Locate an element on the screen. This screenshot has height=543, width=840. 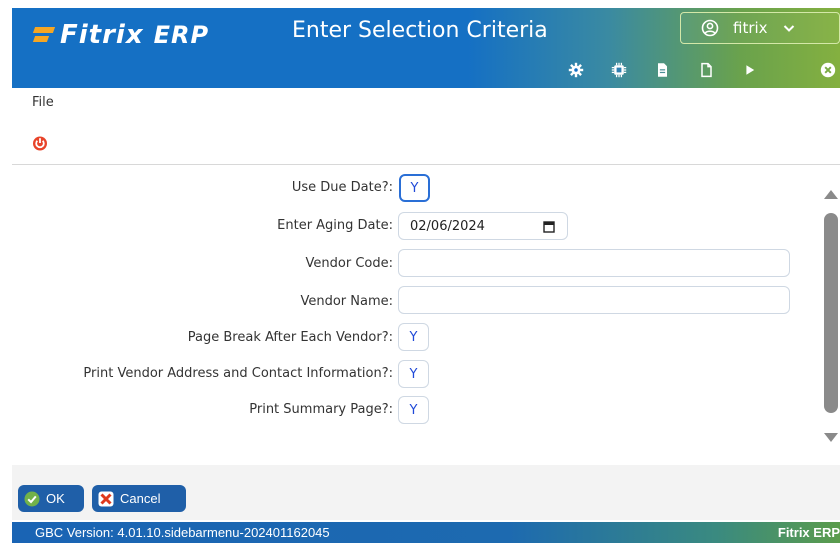
file-menu: File is located at coordinates (43, 102).